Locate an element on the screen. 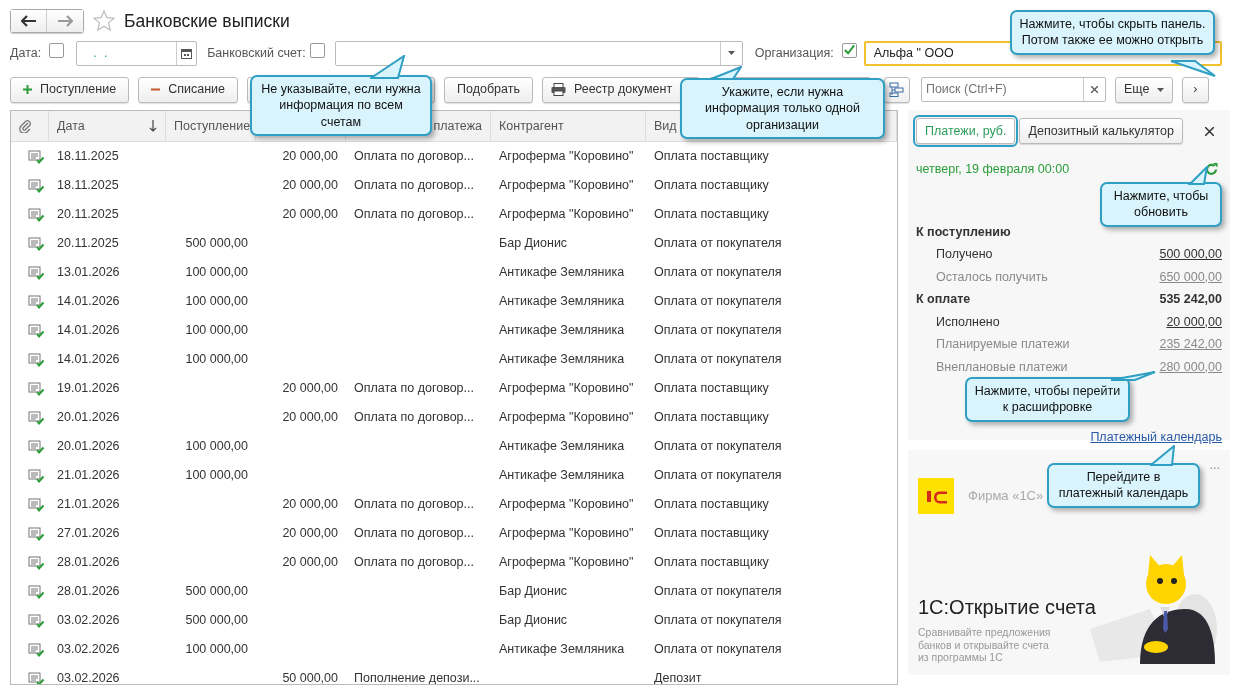 Image resolution: width=1249 pixels, height=689 pixels. table-cell: 50 000,00 is located at coordinates (310, 677).